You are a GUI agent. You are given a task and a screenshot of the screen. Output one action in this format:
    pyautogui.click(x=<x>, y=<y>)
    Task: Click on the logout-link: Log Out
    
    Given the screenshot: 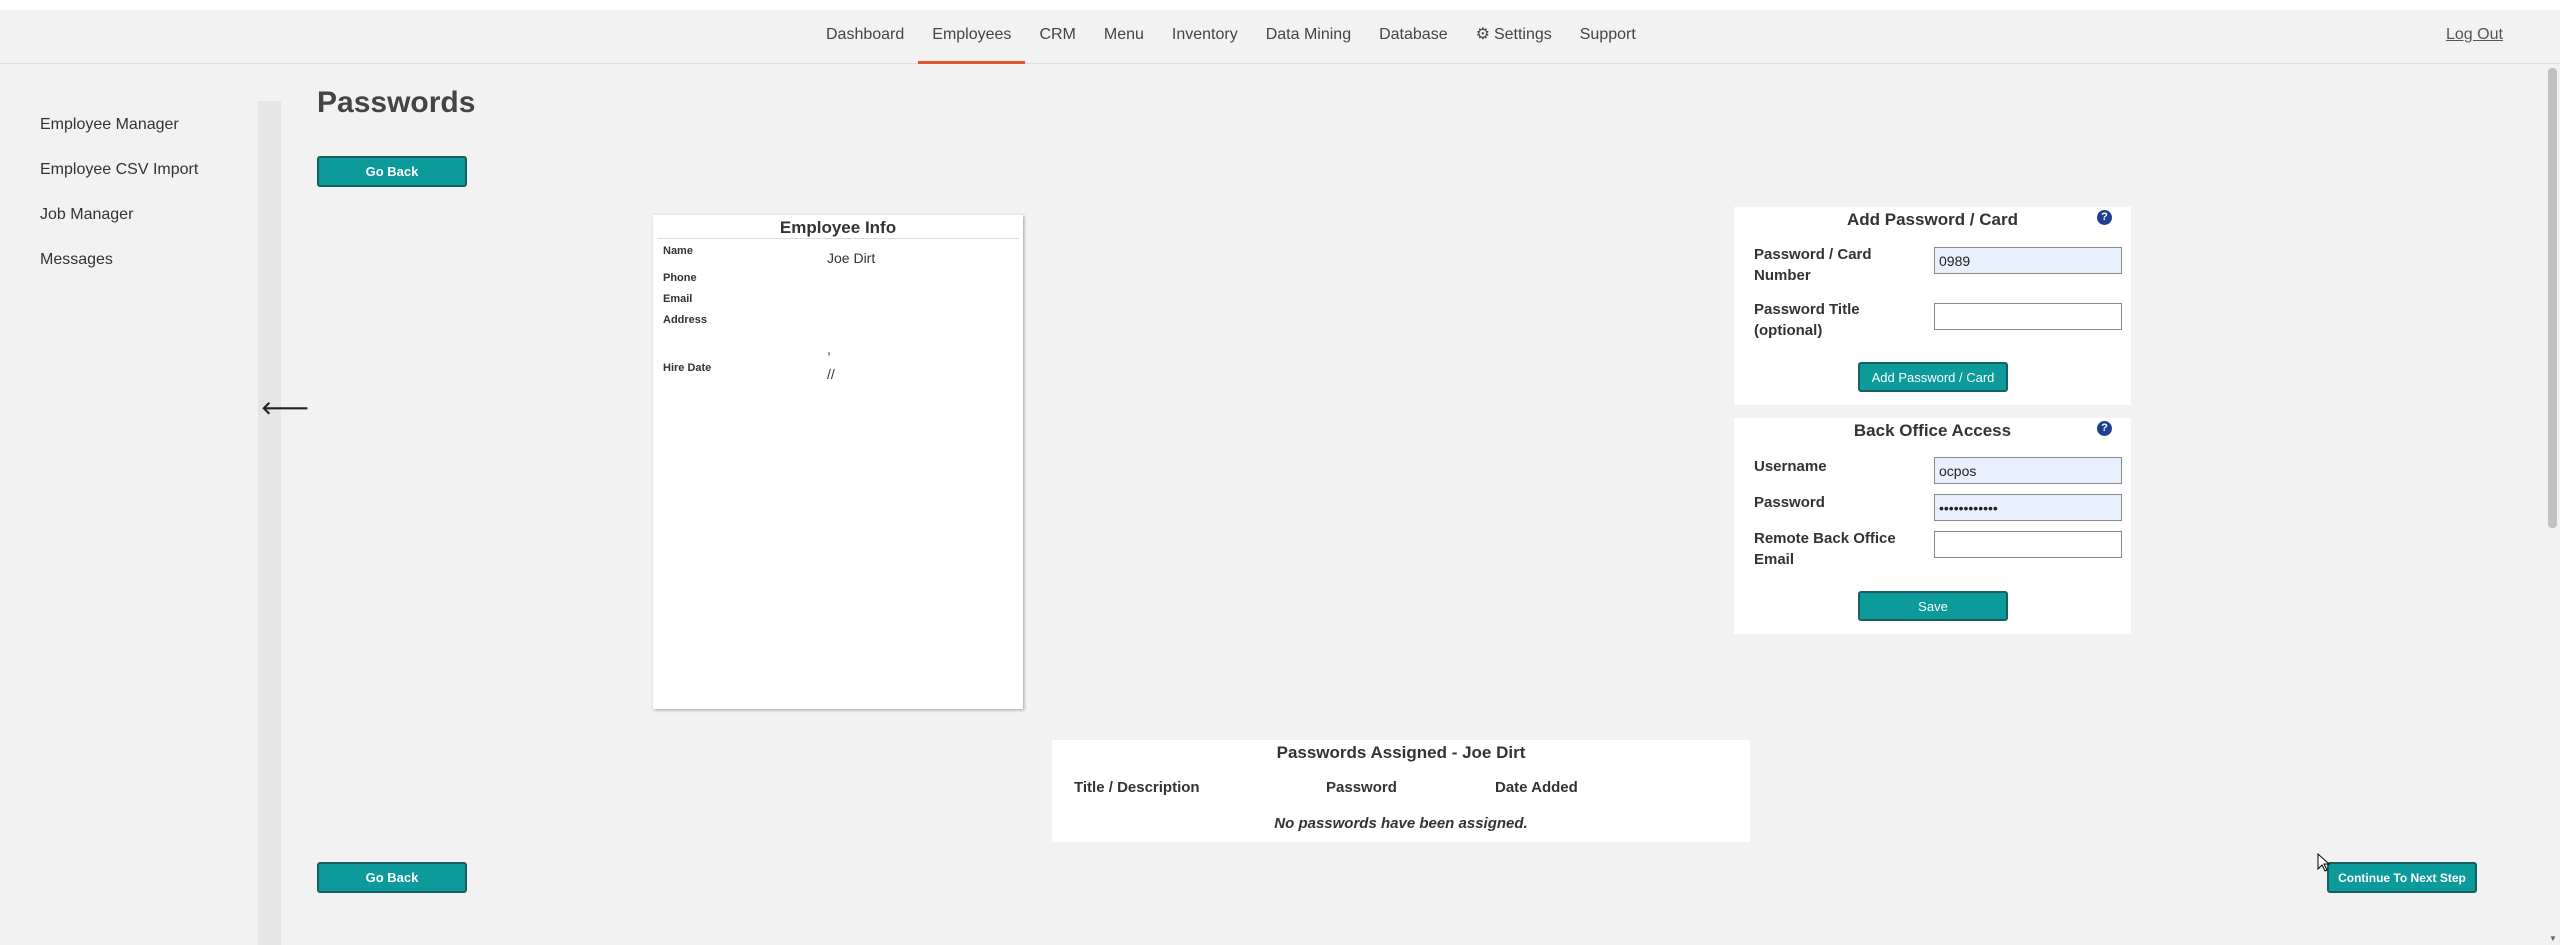 What is the action you would take?
    pyautogui.click(x=2474, y=37)
    